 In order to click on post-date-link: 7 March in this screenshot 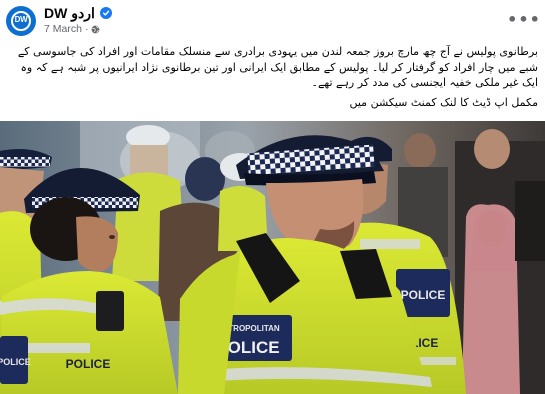, I will do `click(63, 29)`.